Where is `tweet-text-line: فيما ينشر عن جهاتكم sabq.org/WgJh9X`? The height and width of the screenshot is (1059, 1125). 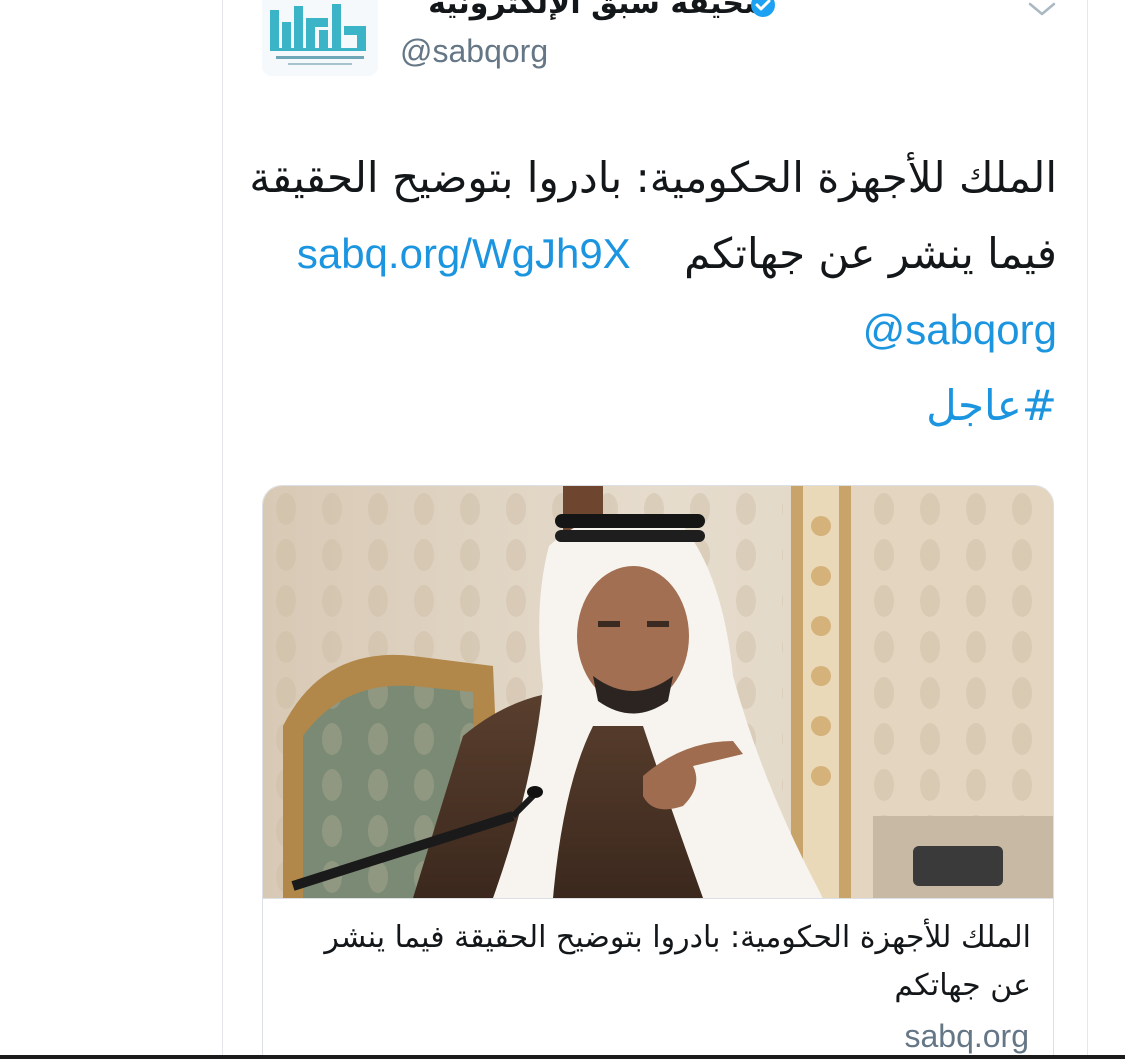
tweet-text-line: فيما ينشر عن جهاتكم sabq.org/WgJh9X is located at coordinates (659, 254).